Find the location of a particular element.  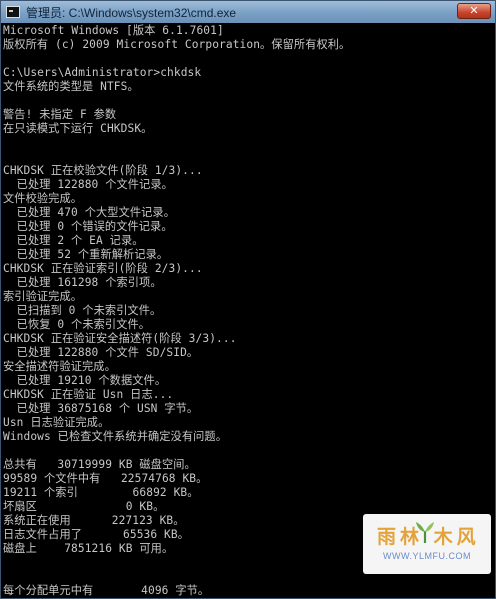

console-line: 已处理 0 个错误的文件记录。 is located at coordinates (88, 226).